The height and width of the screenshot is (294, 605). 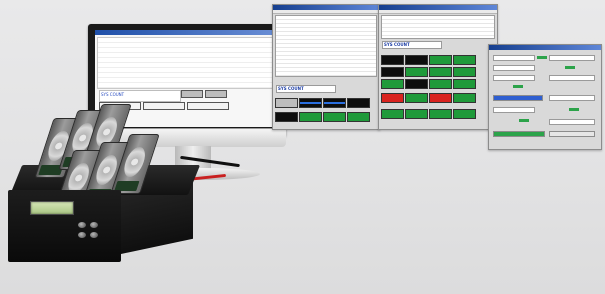 What do you see at coordinates (187, 63) in the screenshot?
I see `monitor-log-table` at bounding box center [187, 63].